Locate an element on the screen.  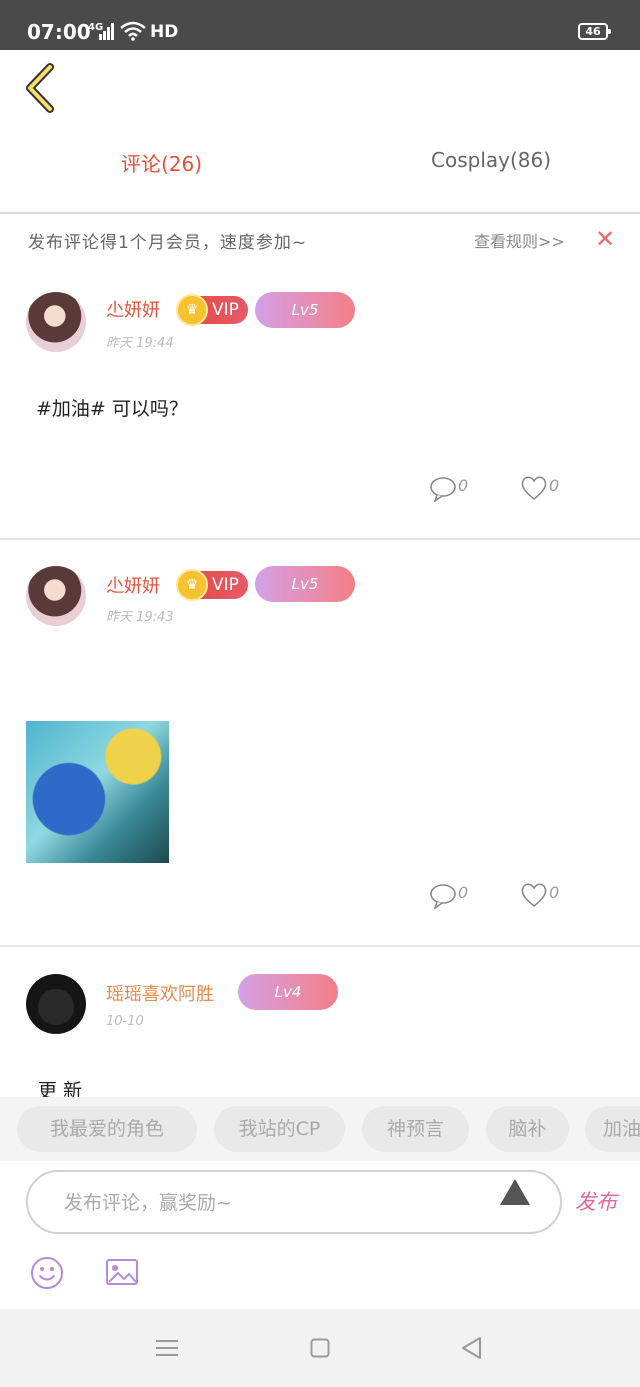
chip-my-cp: 我站的CP is located at coordinates (279, 1129).